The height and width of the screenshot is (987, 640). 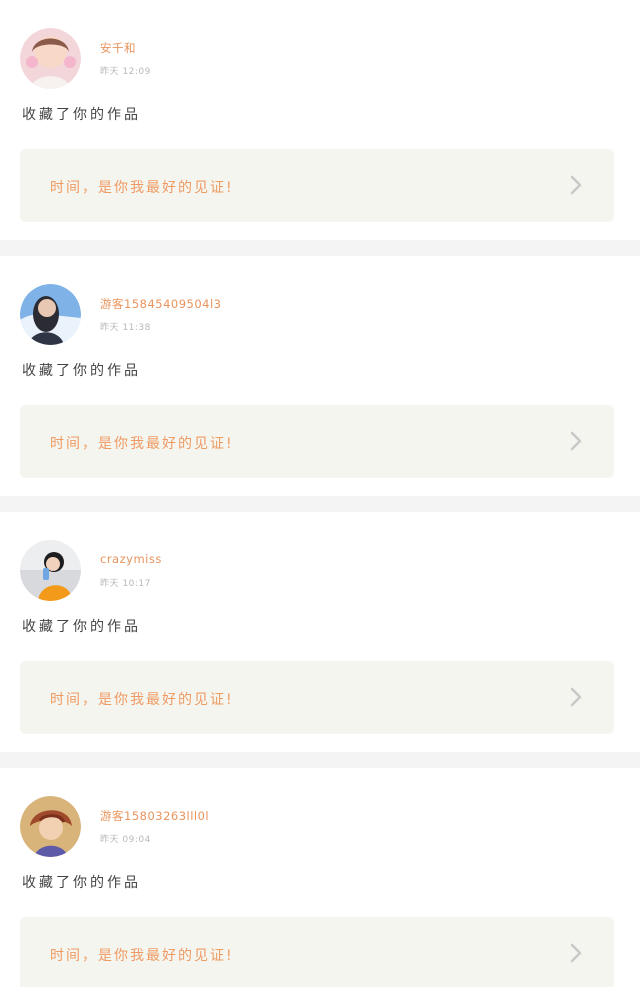 What do you see at coordinates (125, 72) in the screenshot?
I see `timestamp: 昨天 12:09` at bounding box center [125, 72].